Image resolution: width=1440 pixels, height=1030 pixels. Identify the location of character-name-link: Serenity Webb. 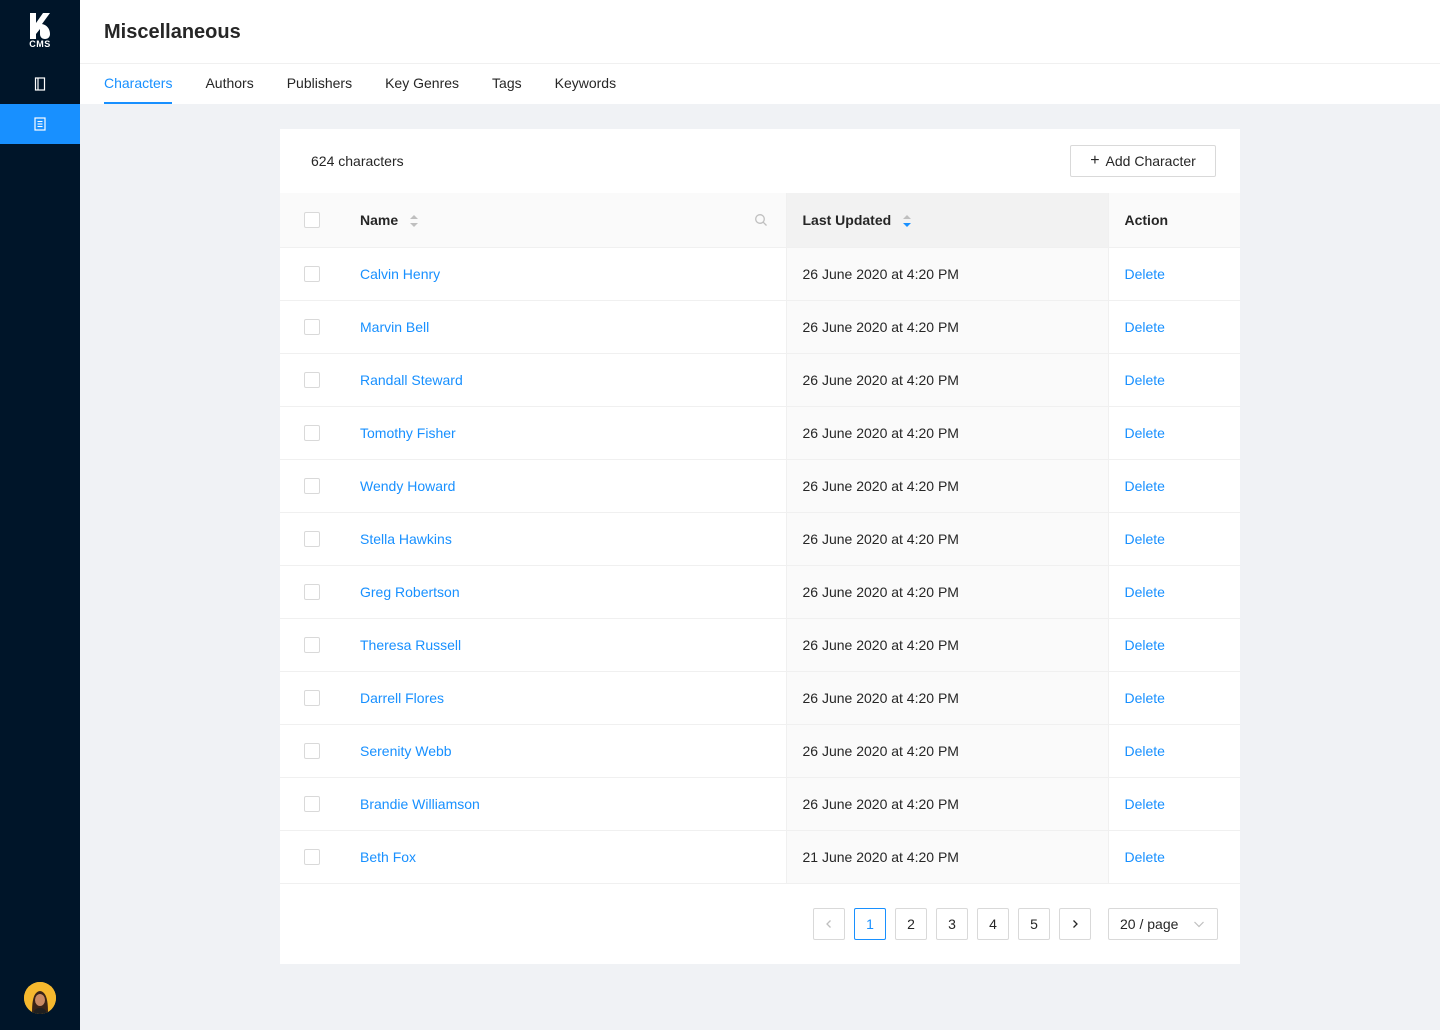
(406, 751).